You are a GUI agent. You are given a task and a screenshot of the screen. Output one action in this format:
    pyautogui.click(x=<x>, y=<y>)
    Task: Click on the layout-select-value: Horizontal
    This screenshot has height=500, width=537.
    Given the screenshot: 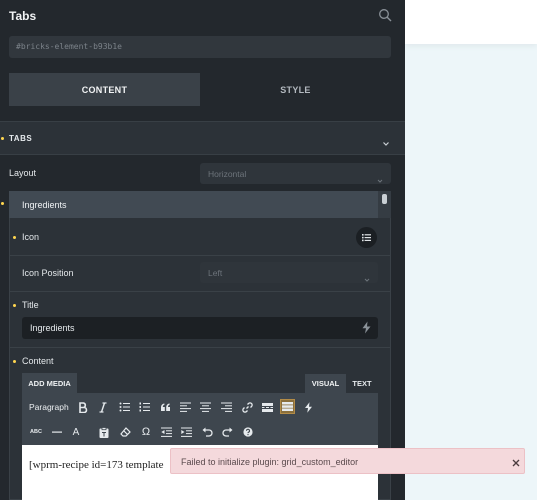 What is the action you would take?
    pyautogui.click(x=227, y=174)
    